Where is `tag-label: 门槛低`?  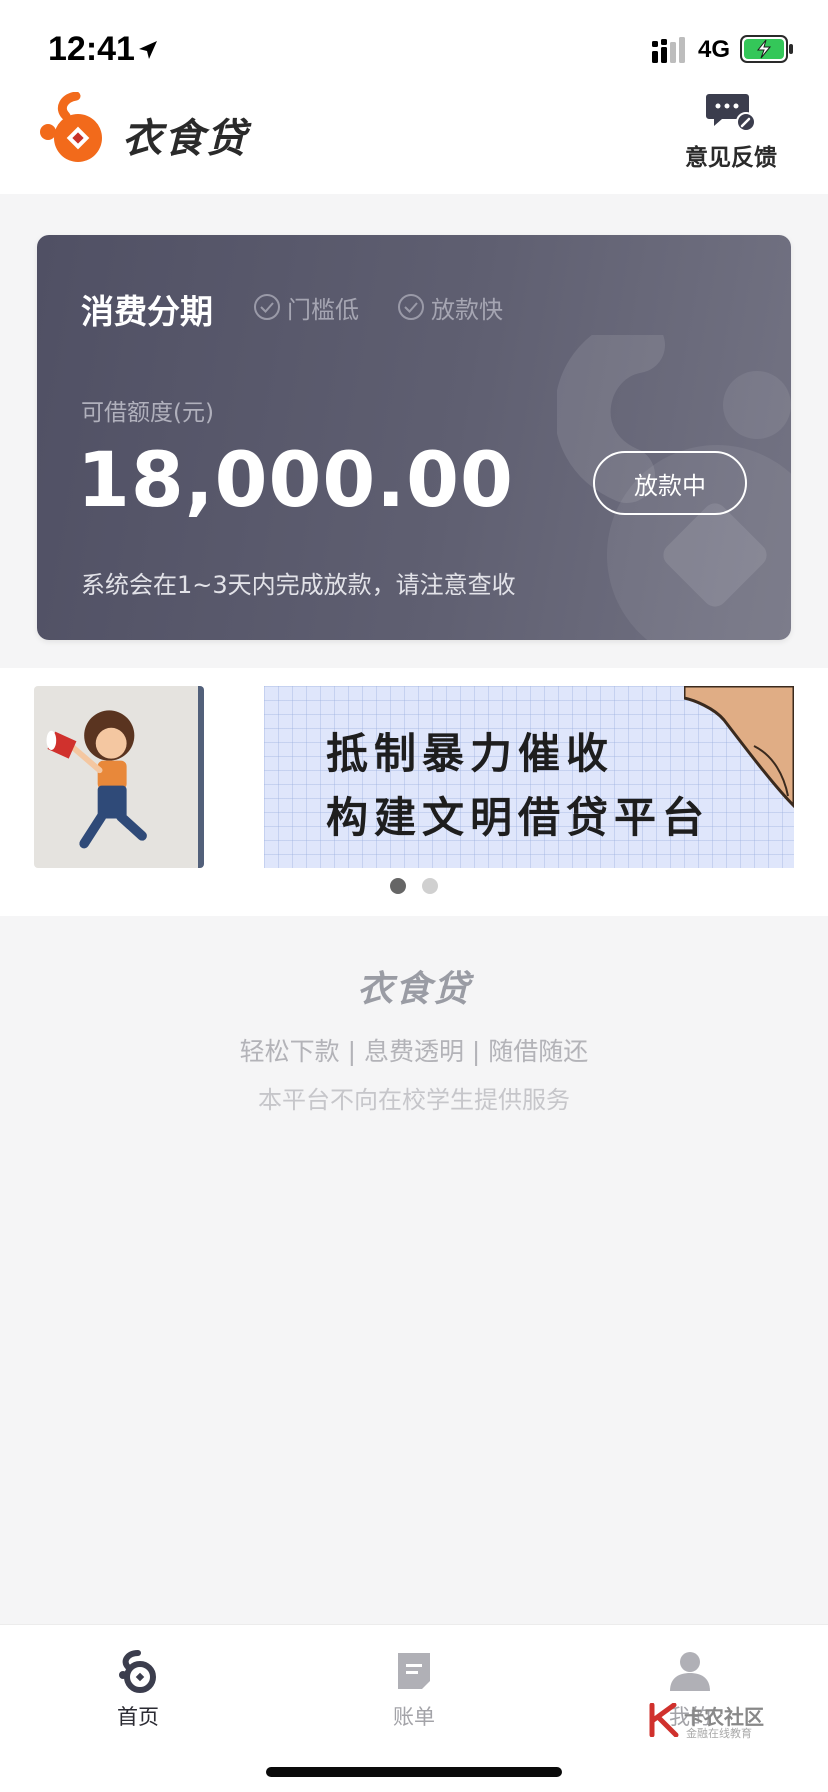
tag-label: 门槛低 is located at coordinates (323, 309).